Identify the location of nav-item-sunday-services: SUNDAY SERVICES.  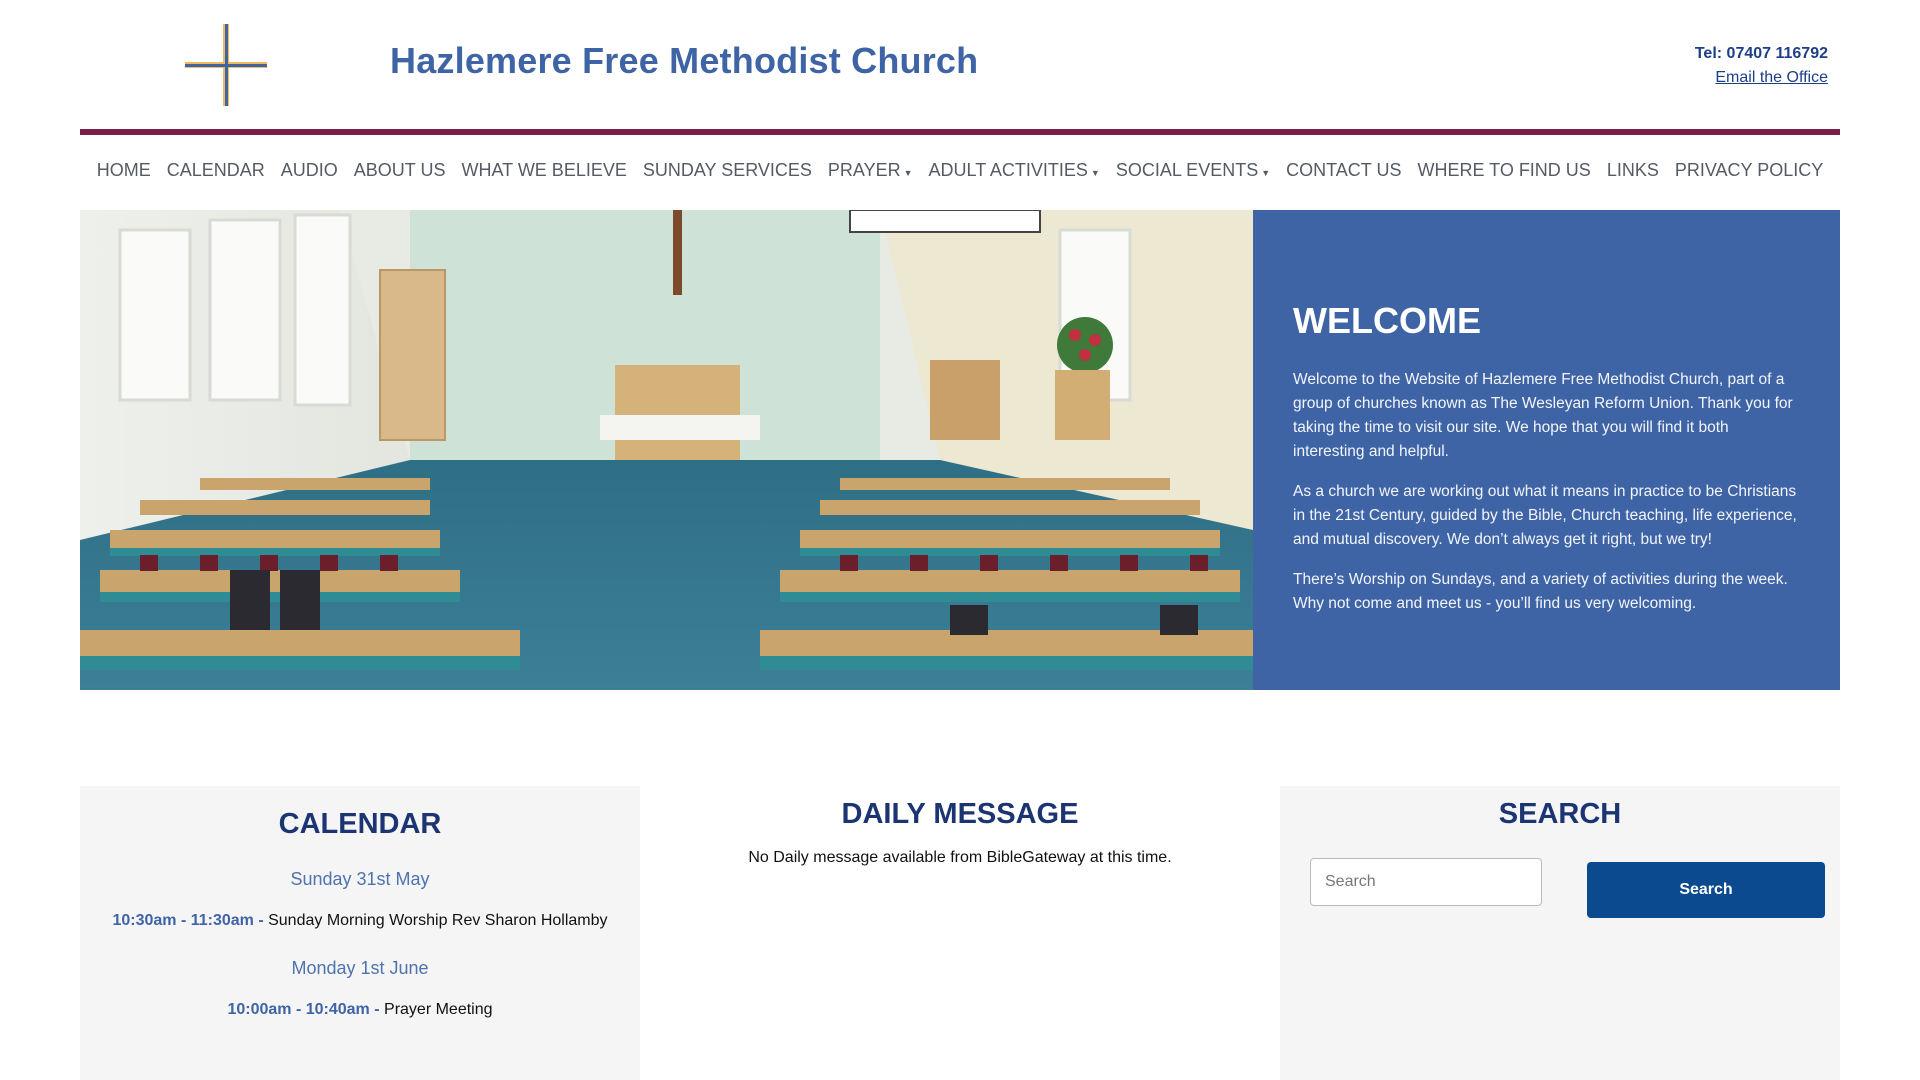
(727, 170).